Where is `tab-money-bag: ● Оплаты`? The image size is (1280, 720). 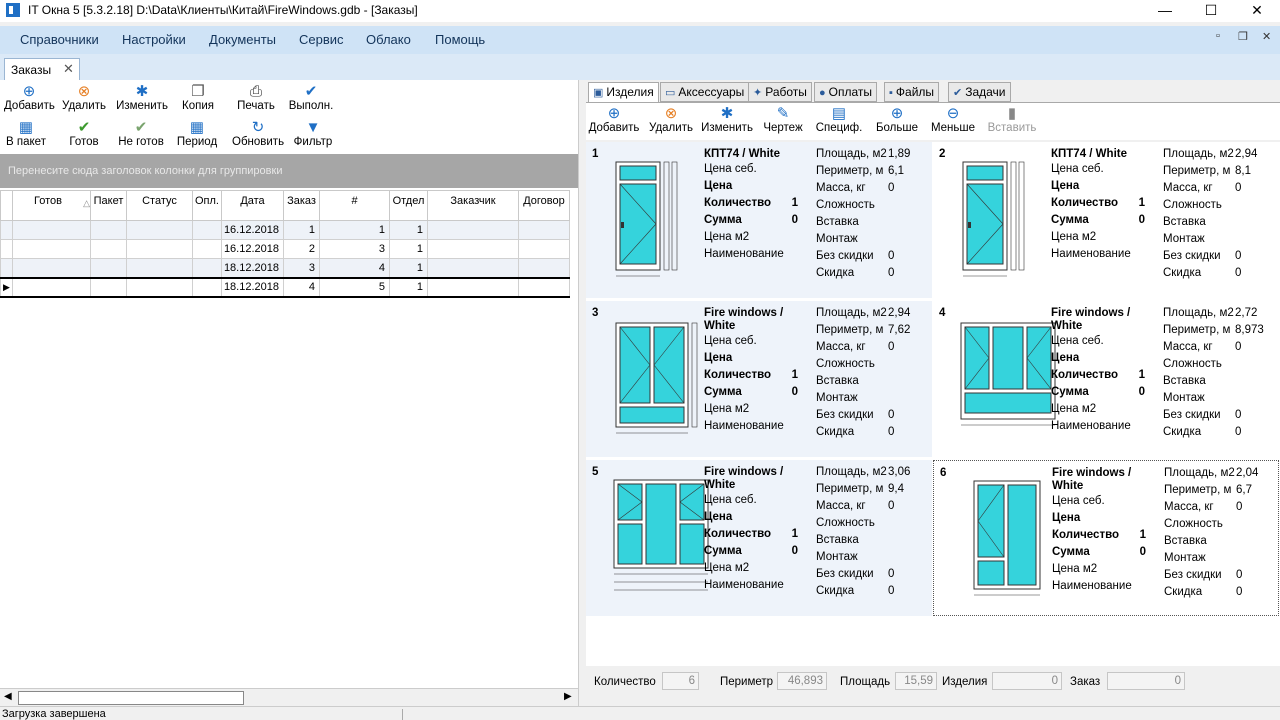 tab-money-bag: ● Оплаты is located at coordinates (846, 92).